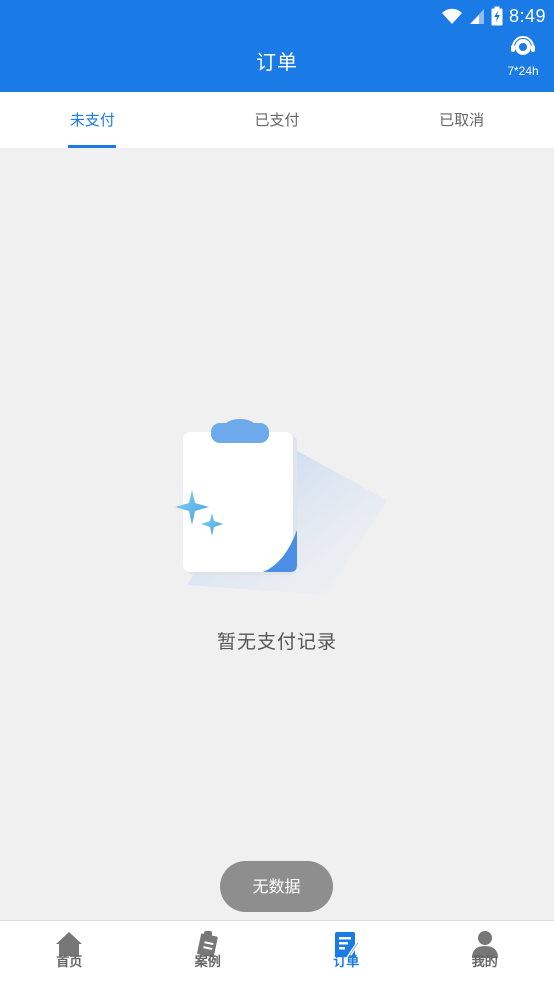  I want to click on page-title: 订单, so click(277, 62).